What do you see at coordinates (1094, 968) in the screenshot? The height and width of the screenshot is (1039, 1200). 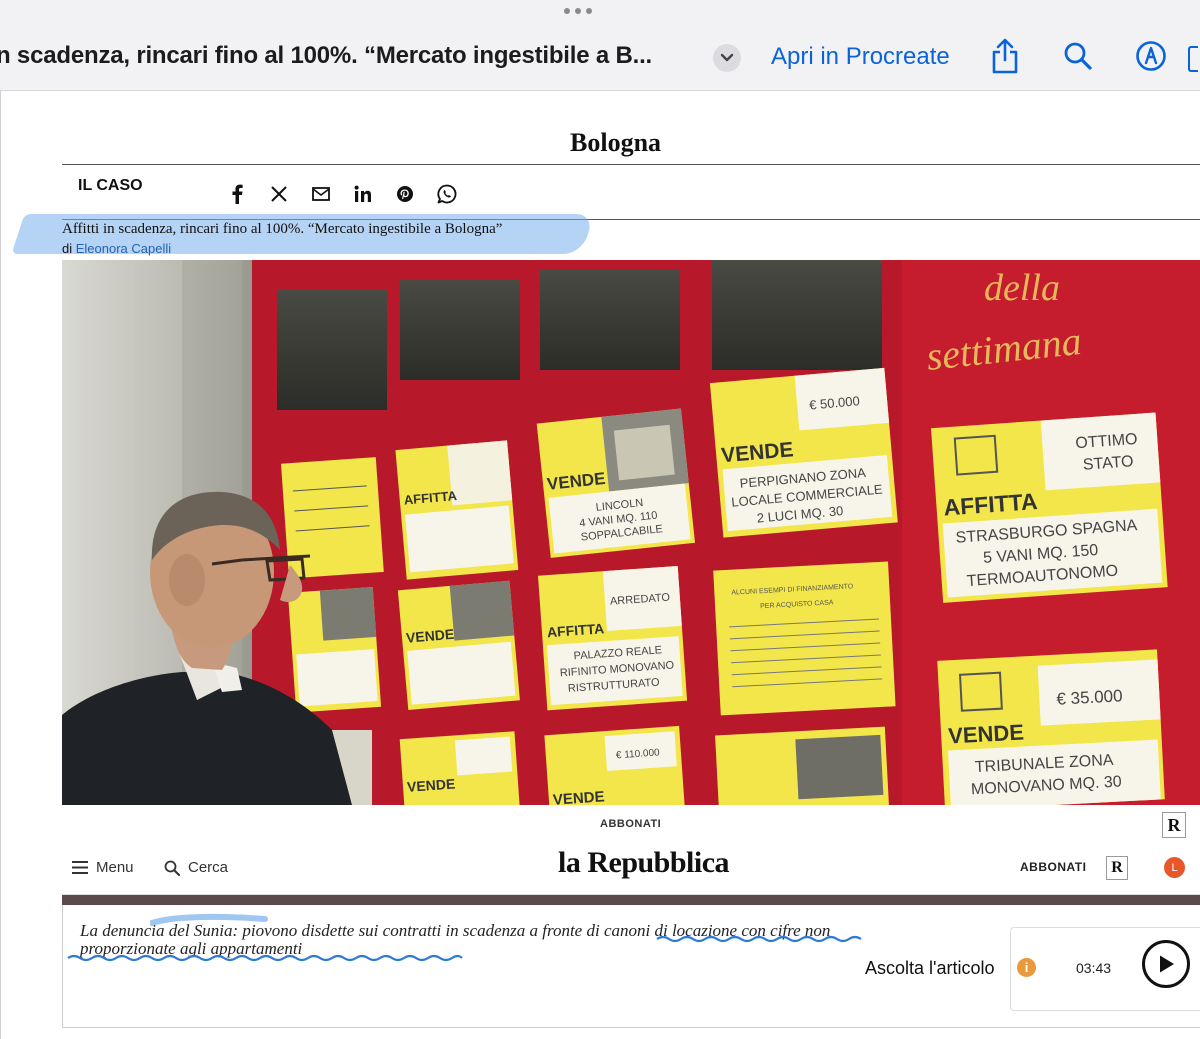 I see `audio-duration: 03:43` at bounding box center [1094, 968].